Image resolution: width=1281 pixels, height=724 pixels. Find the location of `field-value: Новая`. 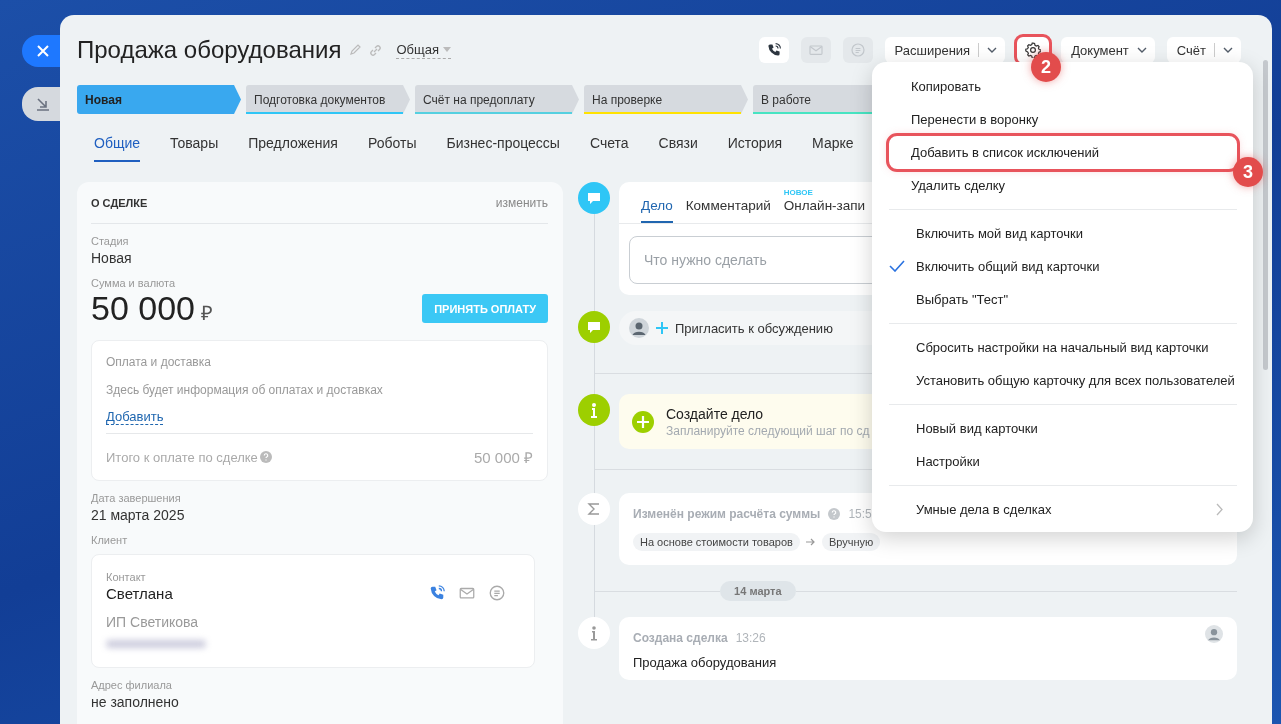

field-value: Новая is located at coordinates (112, 258).